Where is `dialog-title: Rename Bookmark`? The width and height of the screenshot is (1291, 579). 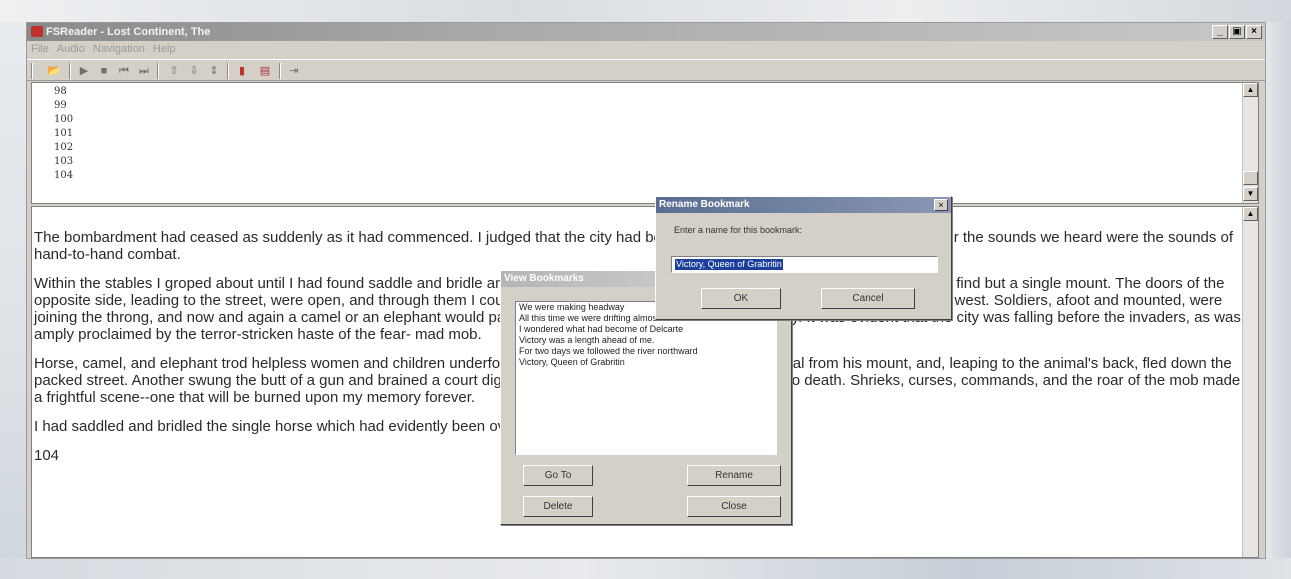
dialog-title: Rename Bookmark is located at coordinates (803, 205).